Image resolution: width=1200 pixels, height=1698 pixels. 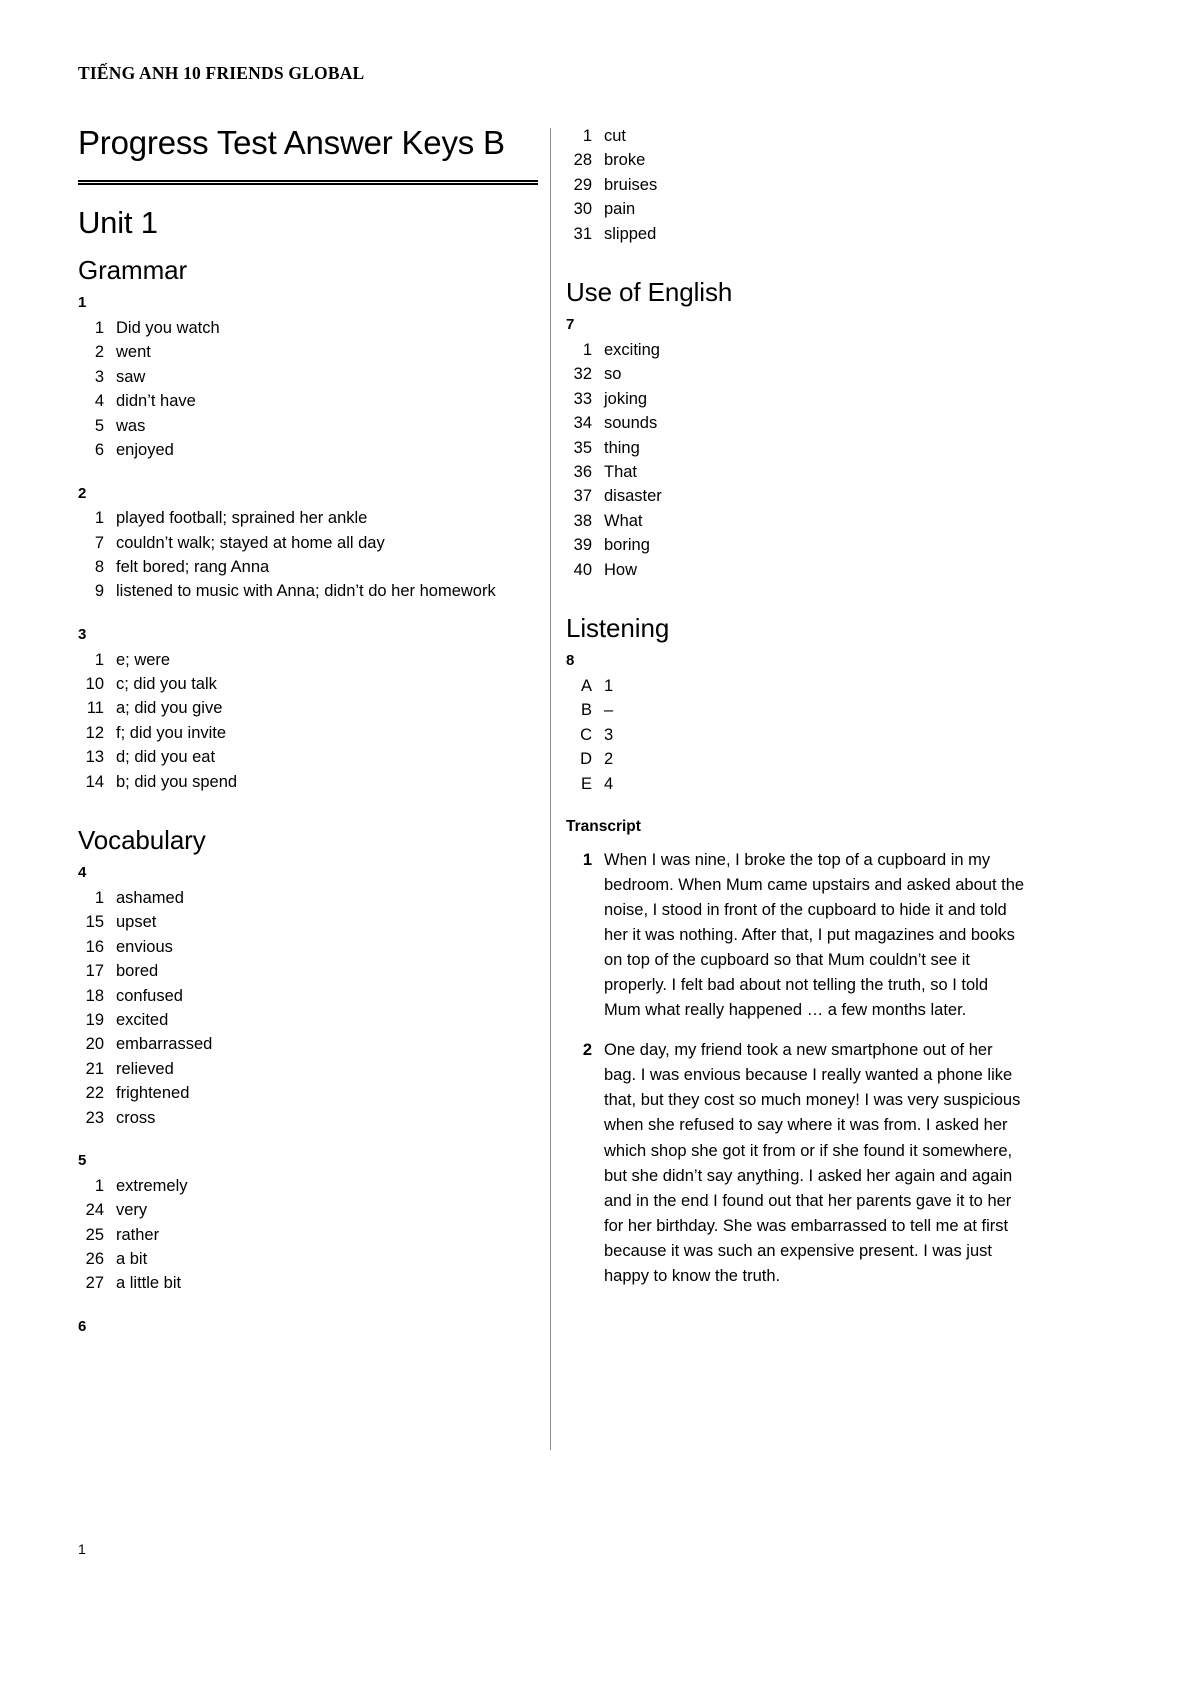 I want to click on answer-text: 2, so click(x=609, y=759).